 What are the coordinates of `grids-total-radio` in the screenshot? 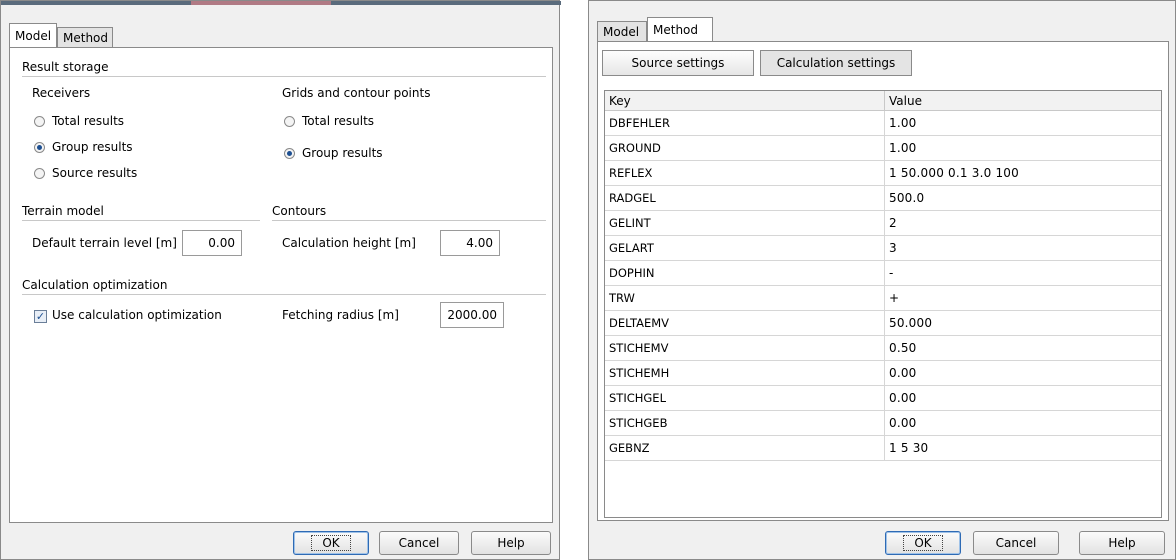 It's located at (289, 121).